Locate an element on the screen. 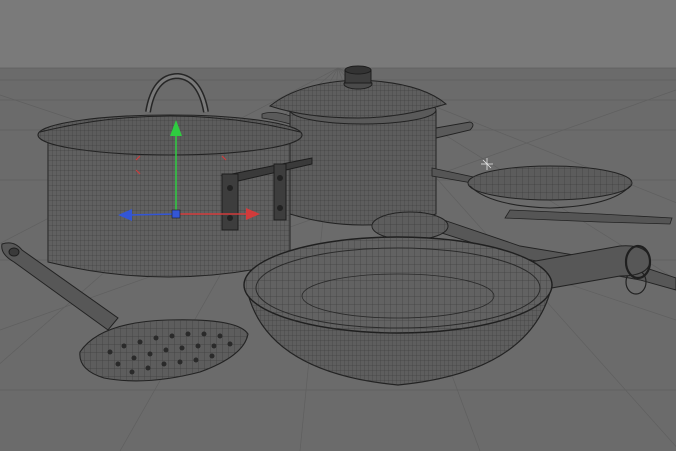 This screenshot has height=451, width=676. lid-knob is located at coordinates (358, 77).